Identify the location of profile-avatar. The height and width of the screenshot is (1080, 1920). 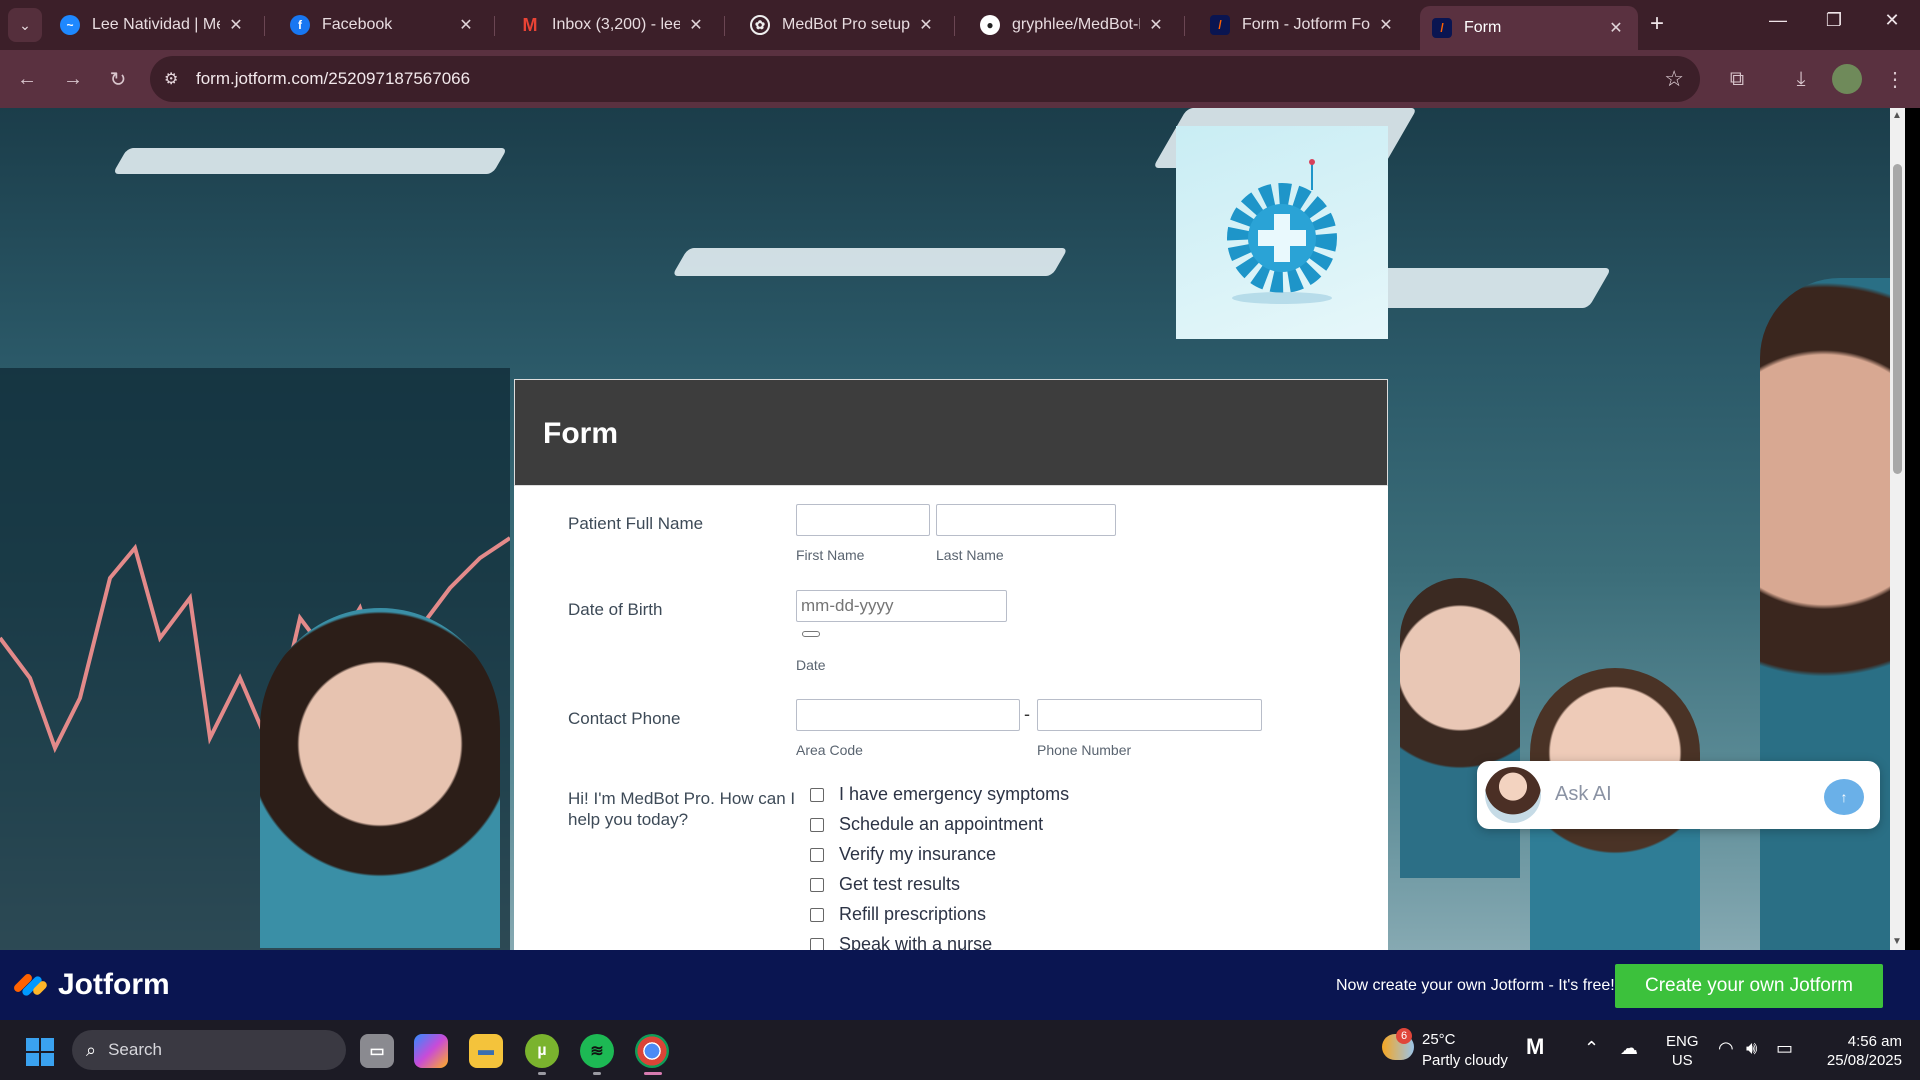
(1847, 79).